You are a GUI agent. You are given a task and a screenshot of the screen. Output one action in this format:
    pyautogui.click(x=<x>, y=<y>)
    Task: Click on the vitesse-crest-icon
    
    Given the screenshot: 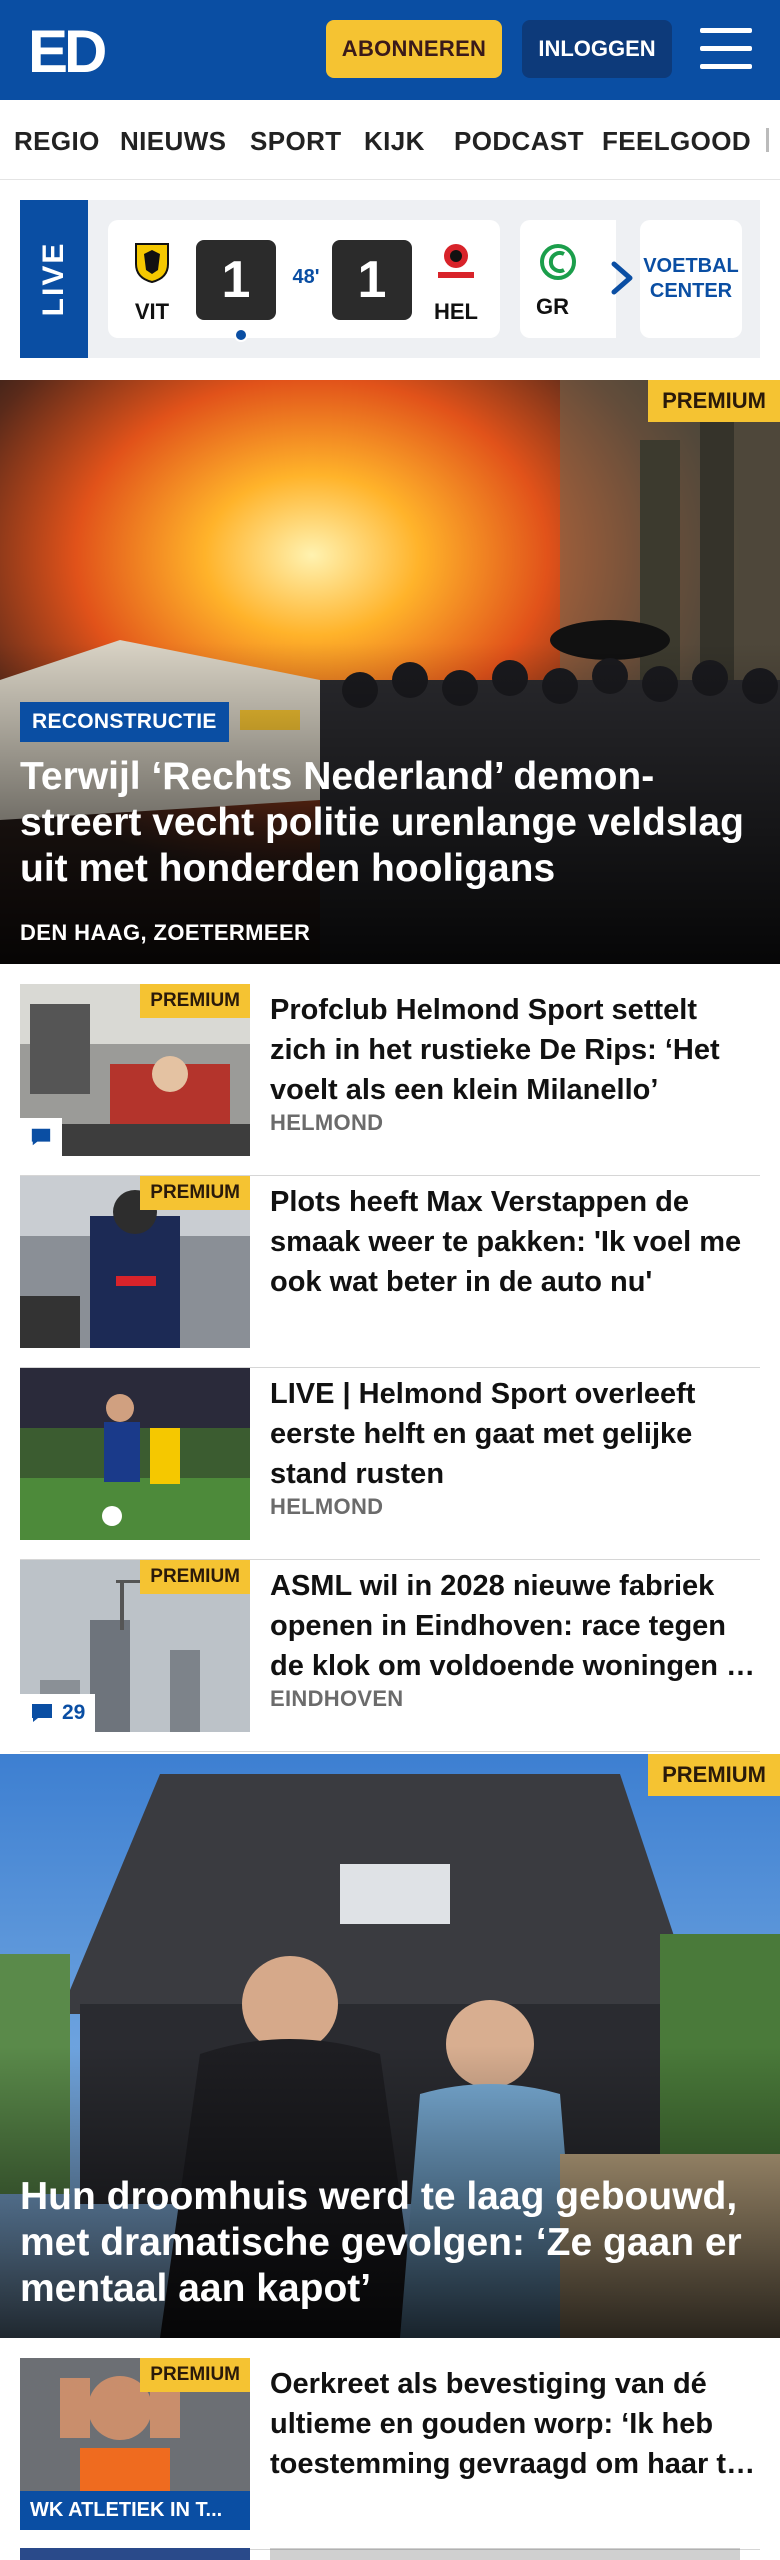 What is the action you would take?
    pyautogui.click(x=152, y=263)
    